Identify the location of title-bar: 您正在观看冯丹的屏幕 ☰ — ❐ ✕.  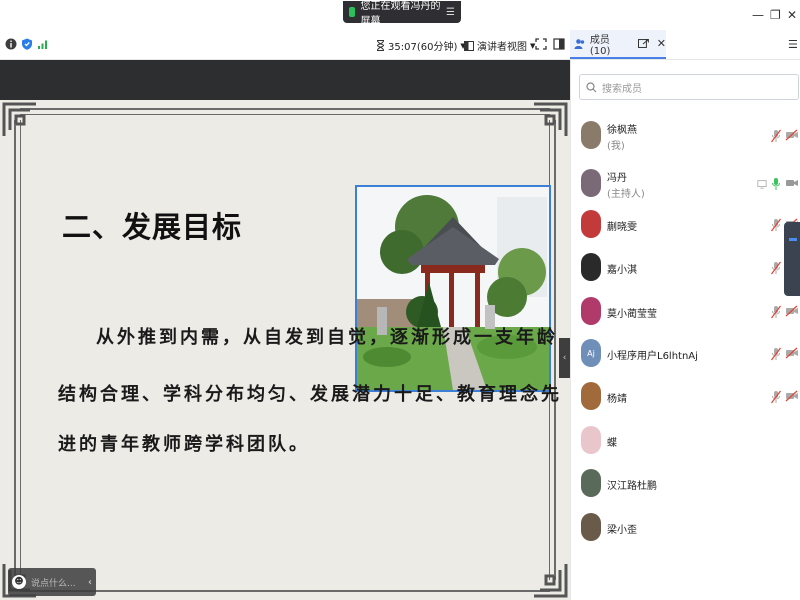
(400, 15).